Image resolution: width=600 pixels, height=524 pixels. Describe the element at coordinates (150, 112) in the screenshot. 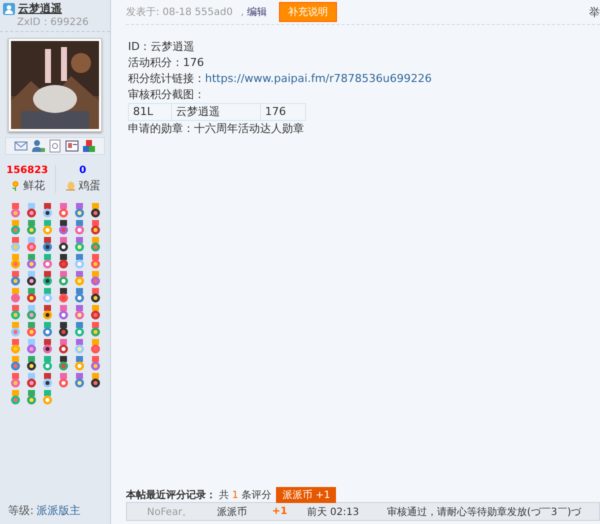

I see `table-cell: 81L` at that location.